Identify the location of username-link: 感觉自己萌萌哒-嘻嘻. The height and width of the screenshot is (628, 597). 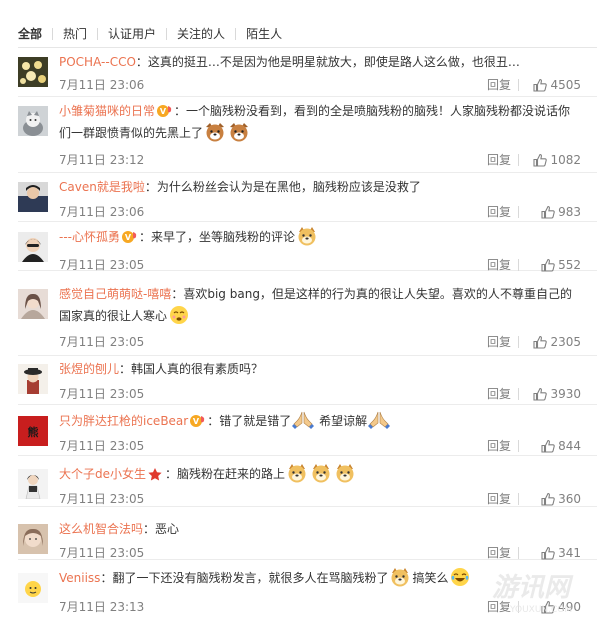
(115, 294).